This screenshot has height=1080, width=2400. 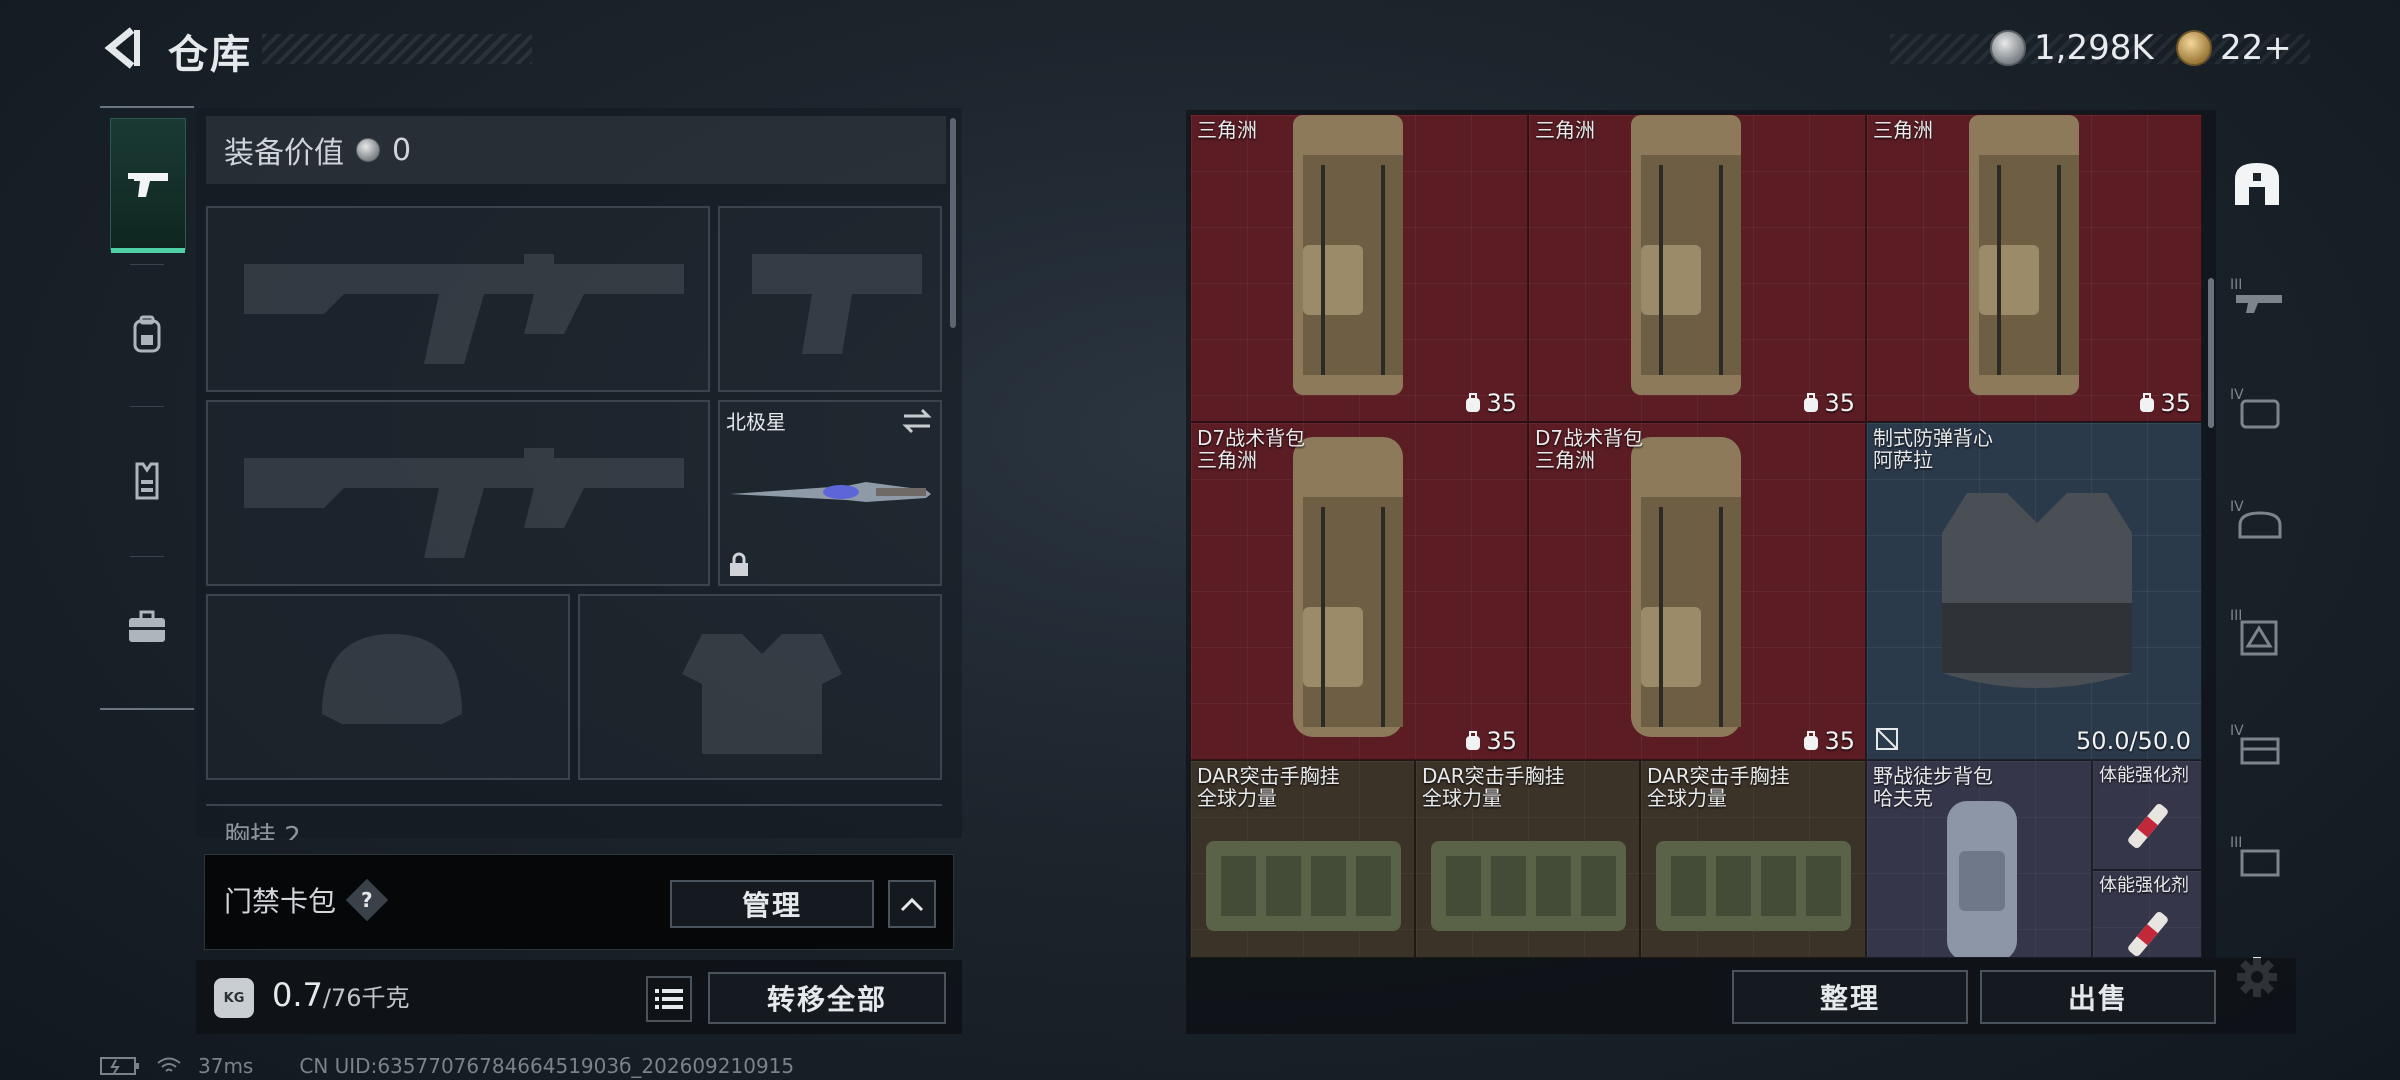 I want to click on armor-category-icon: IV, so click(x=2255, y=408).